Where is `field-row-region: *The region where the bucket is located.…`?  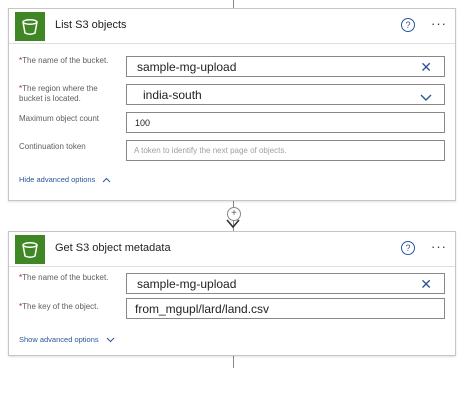
field-row-region: *The region where the bucket is located.… is located at coordinates (232, 96).